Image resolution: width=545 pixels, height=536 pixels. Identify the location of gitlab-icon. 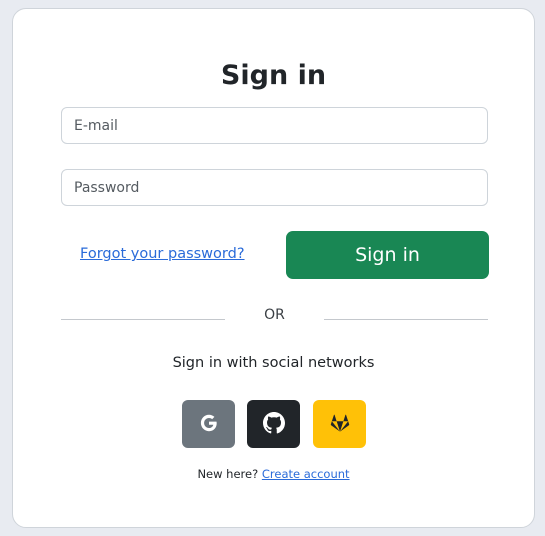
(340, 424).